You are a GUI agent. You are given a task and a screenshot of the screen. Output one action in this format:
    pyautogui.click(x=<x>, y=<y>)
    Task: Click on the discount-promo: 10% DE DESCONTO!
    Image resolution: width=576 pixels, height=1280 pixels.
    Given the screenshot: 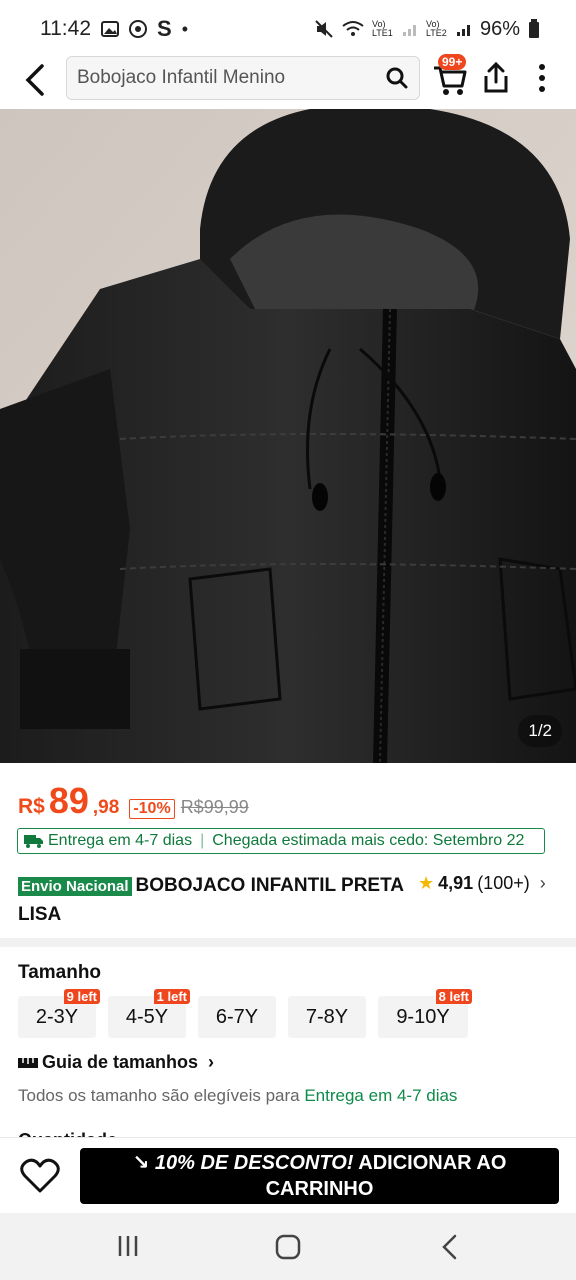 What is the action you would take?
    pyautogui.click(x=254, y=1163)
    